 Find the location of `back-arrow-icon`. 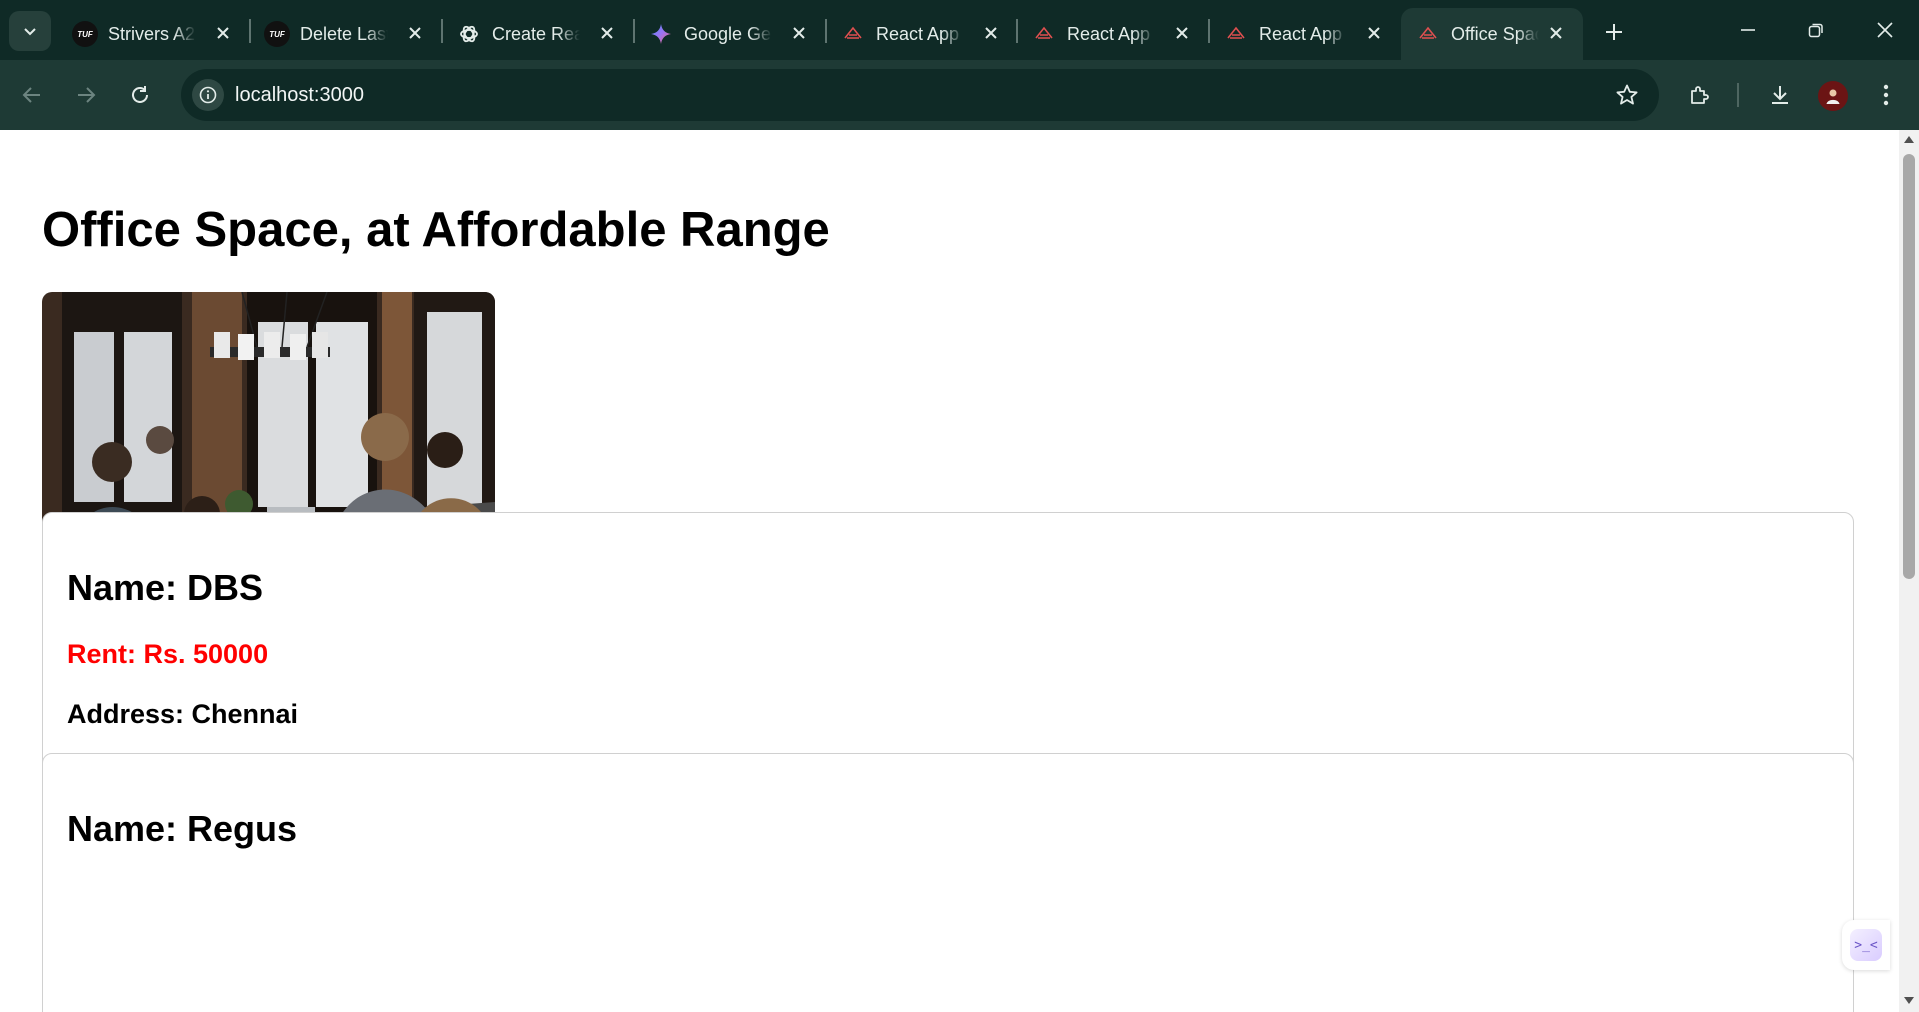

back-arrow-icon is located at coordinates (31, 95).